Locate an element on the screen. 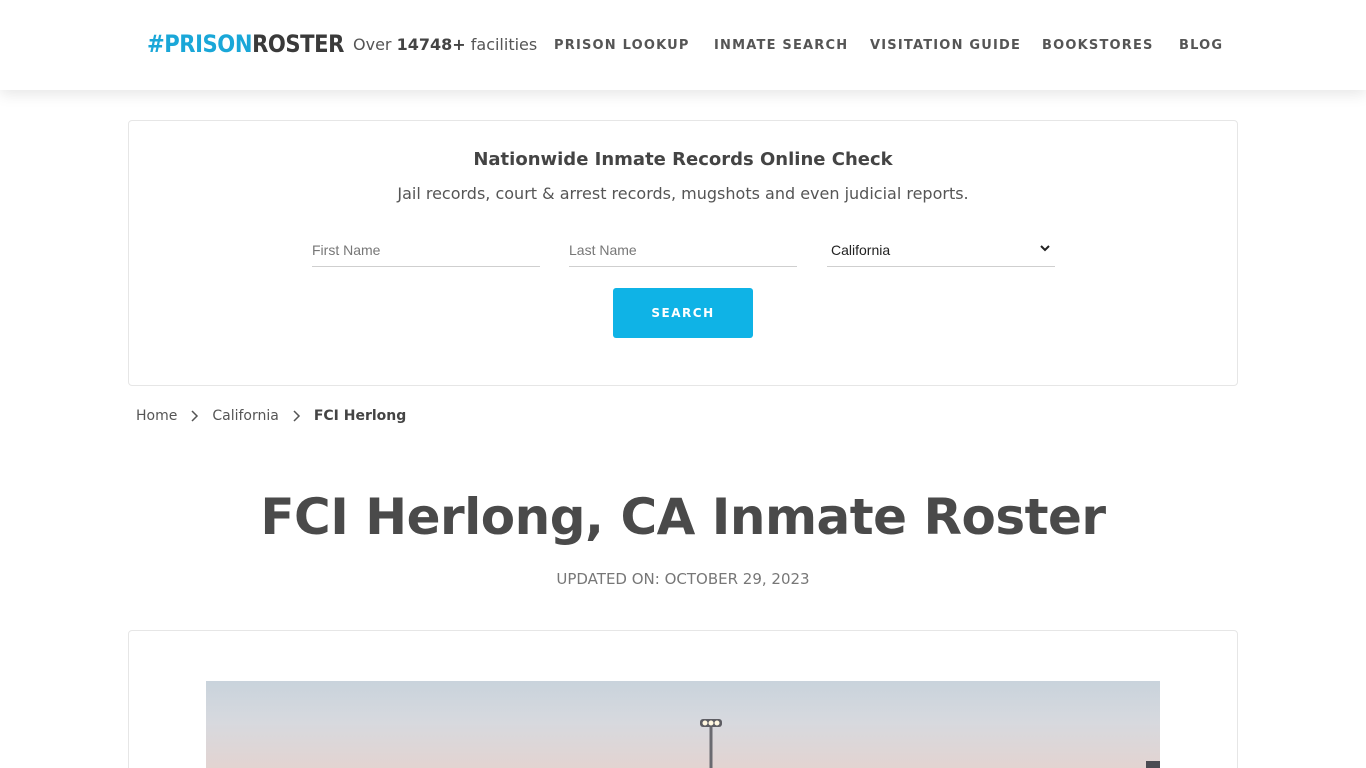  chevron-down-icon is located at coordinates (1045, 248).